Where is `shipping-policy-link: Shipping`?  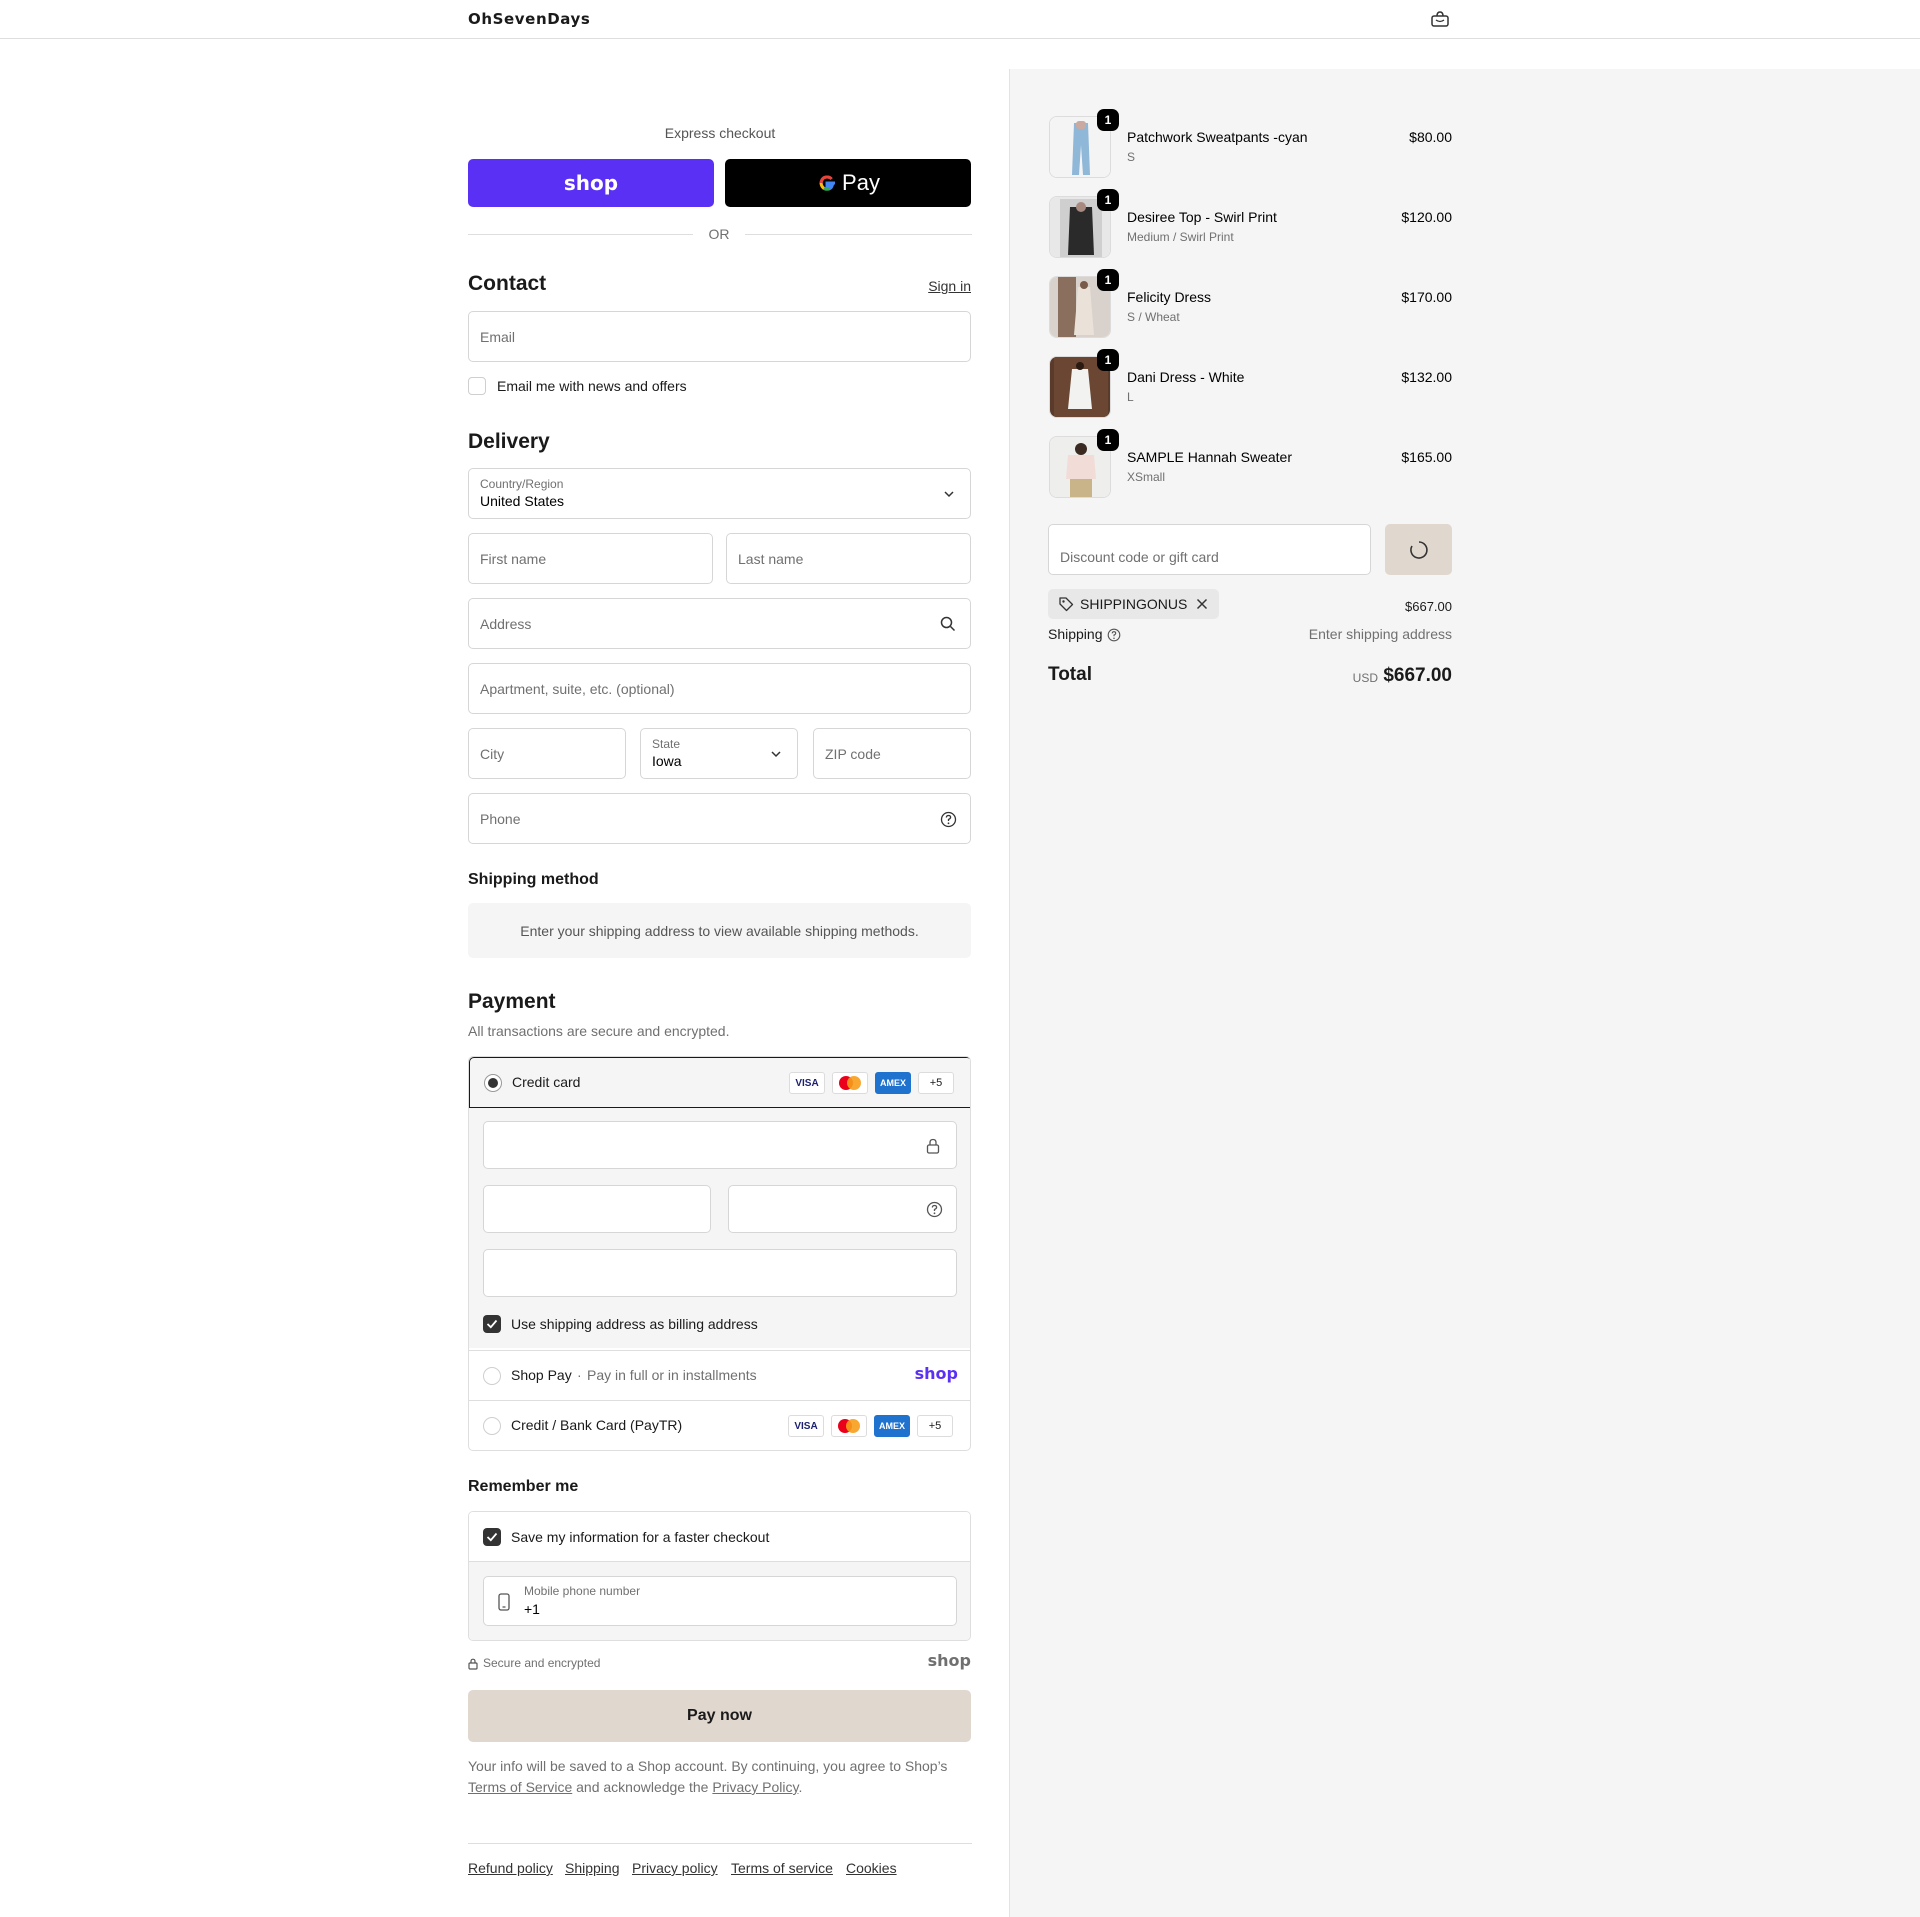 shipping-policy-link: Shipping is located at coordinates (592, 1868).